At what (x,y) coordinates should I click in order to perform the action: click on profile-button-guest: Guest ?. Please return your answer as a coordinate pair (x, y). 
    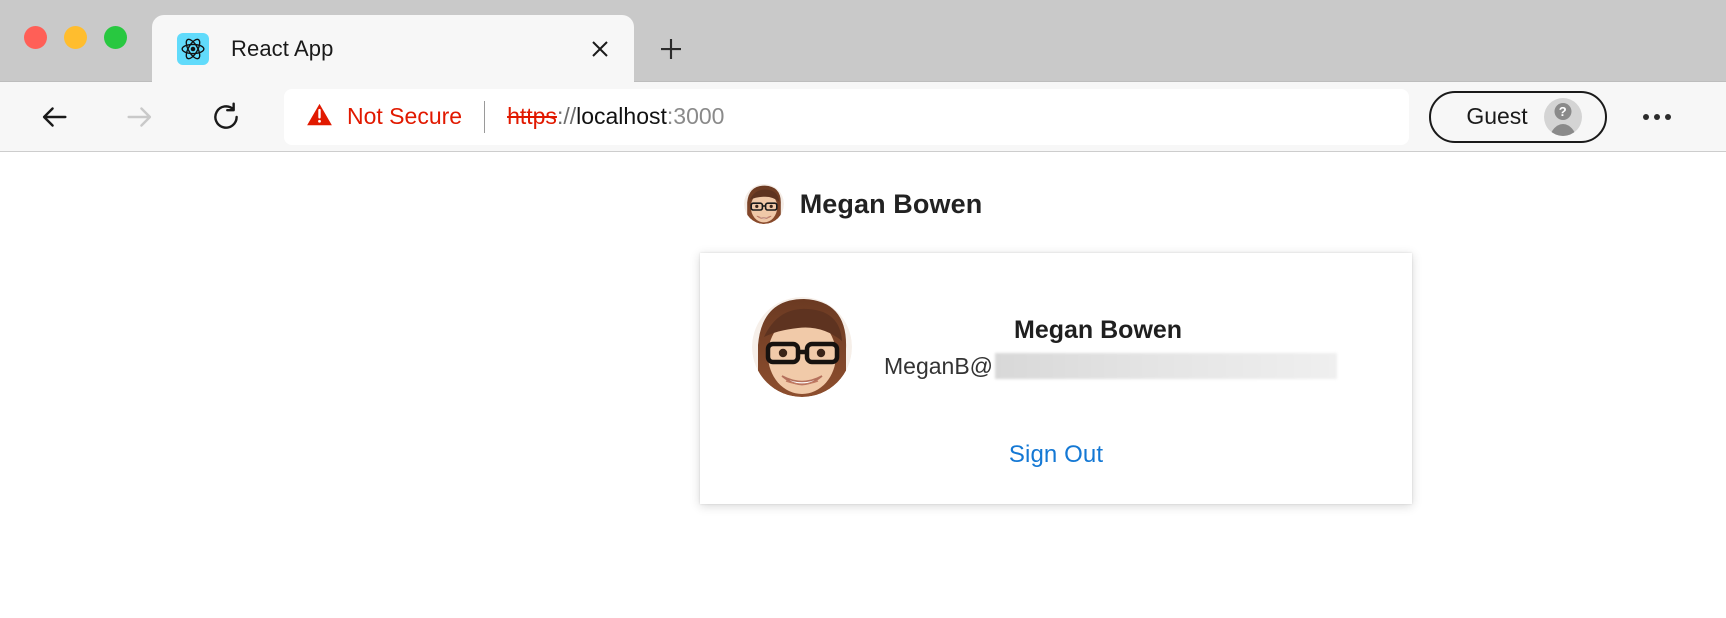
    Looking at the image, I should click on (1518, 116).